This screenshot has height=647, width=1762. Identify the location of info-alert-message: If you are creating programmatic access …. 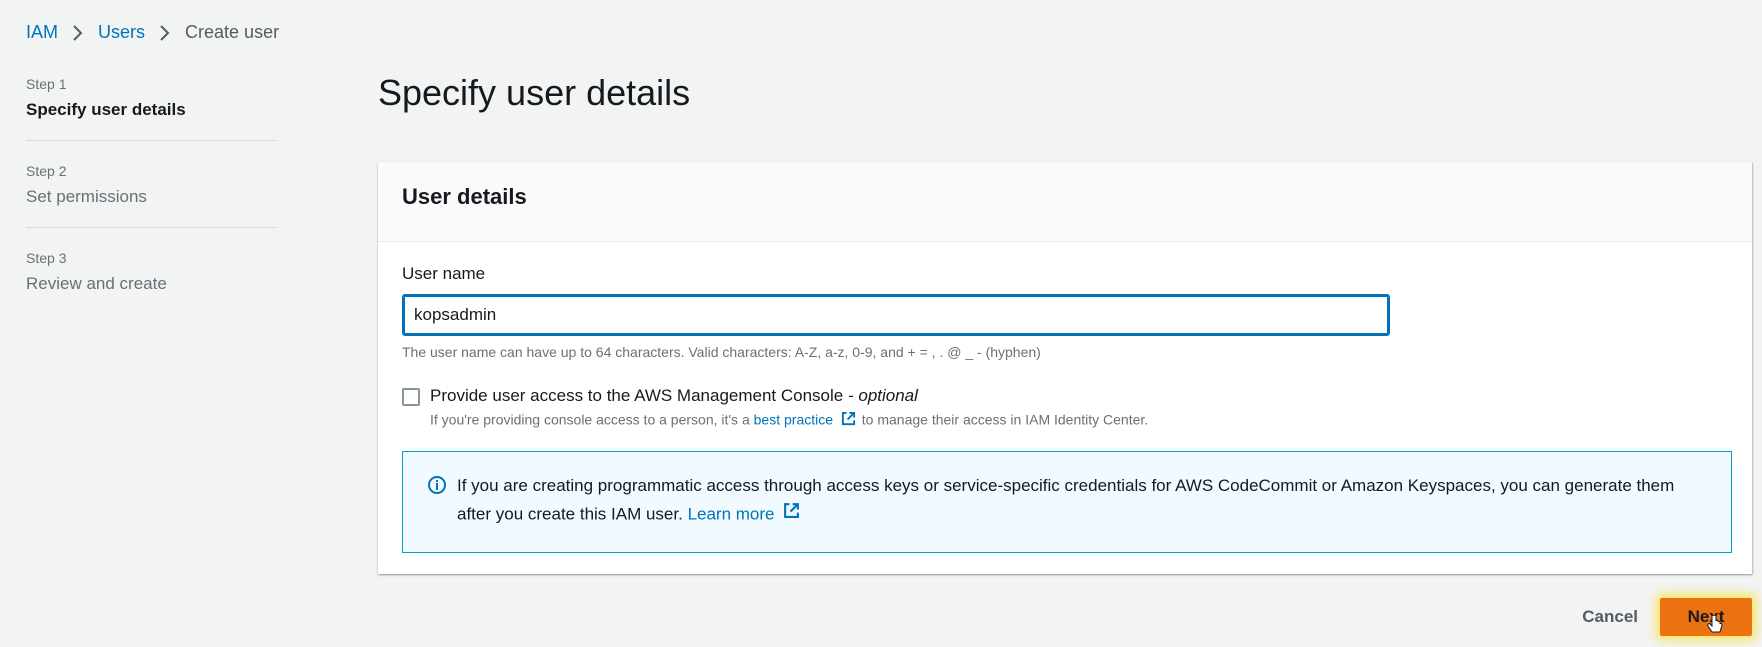
(1066, 500).